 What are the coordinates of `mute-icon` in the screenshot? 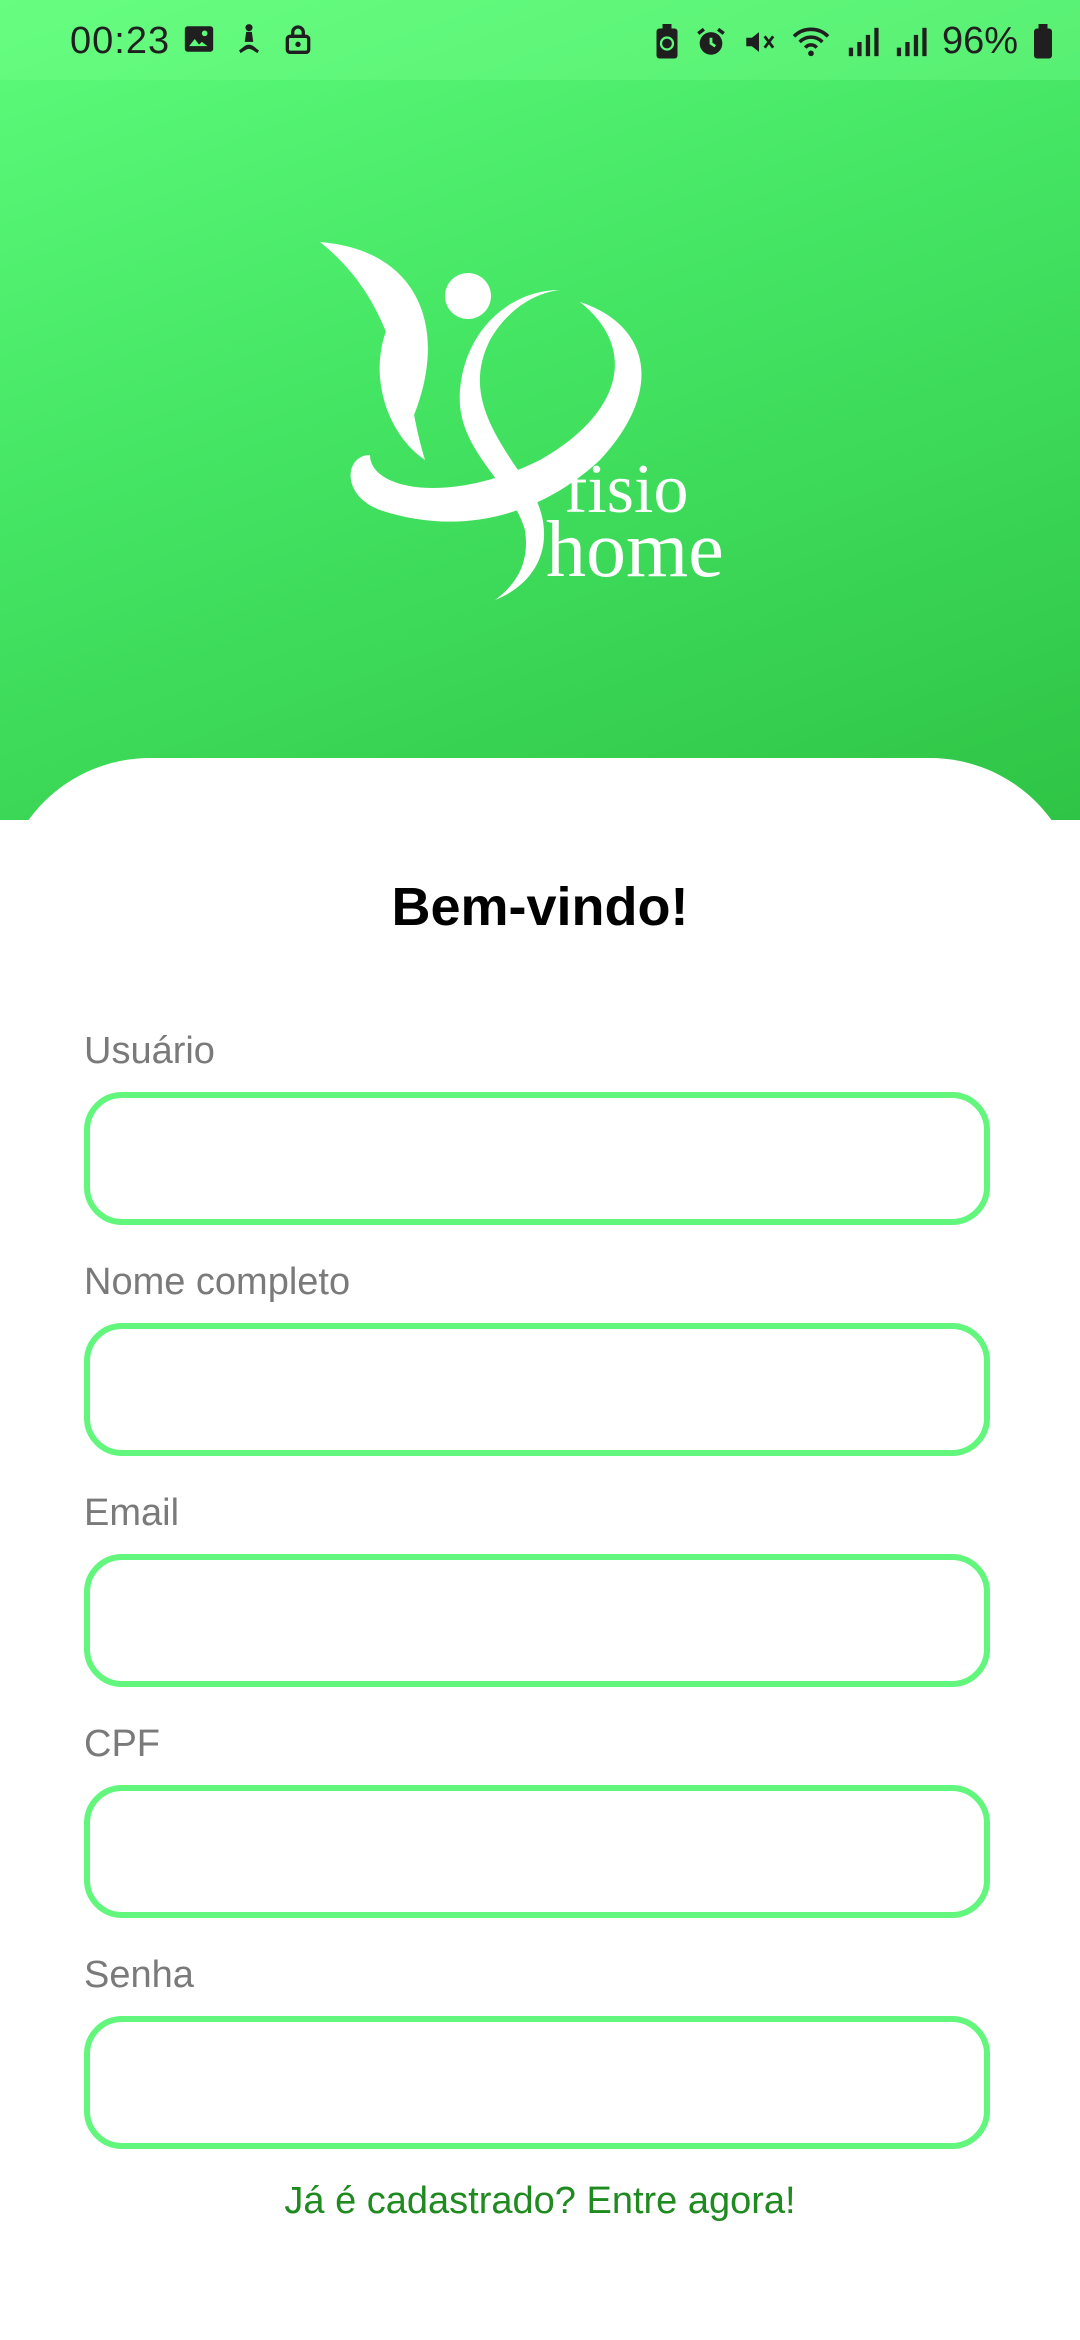 It's located at (759, 42).